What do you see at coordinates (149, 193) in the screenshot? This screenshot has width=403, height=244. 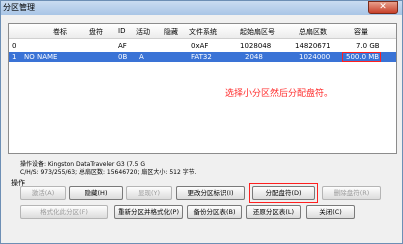 I see `unhide-button: 显现(Y)` at bounding box center [149, 193].